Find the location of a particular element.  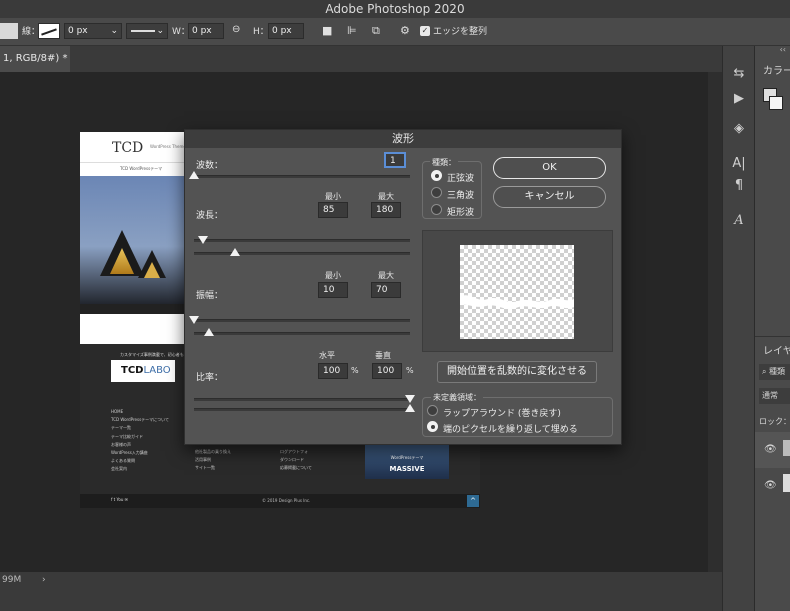

height-label: H： is located at coordinates (261, 32).